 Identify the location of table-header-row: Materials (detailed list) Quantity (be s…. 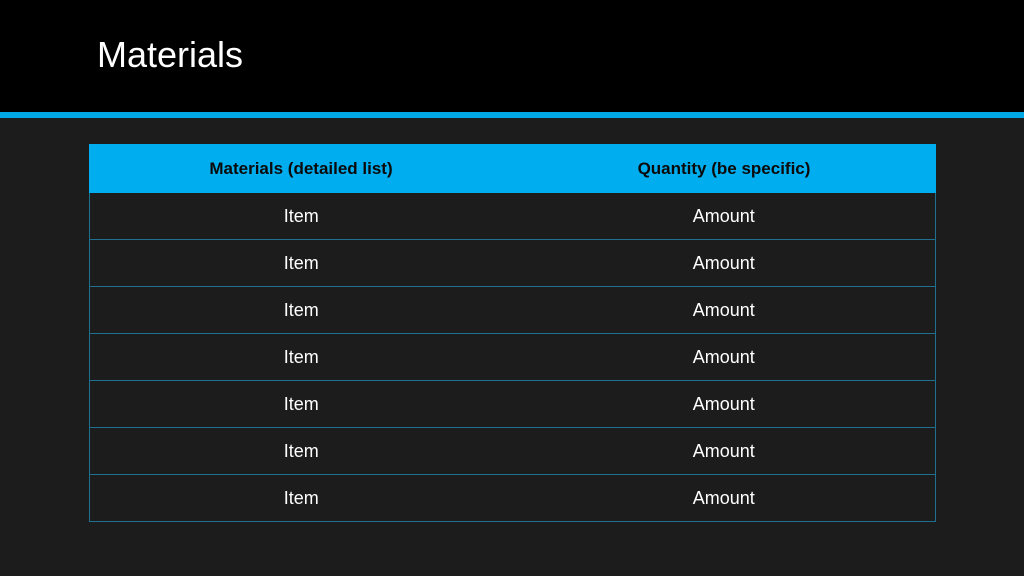
(512, 168).